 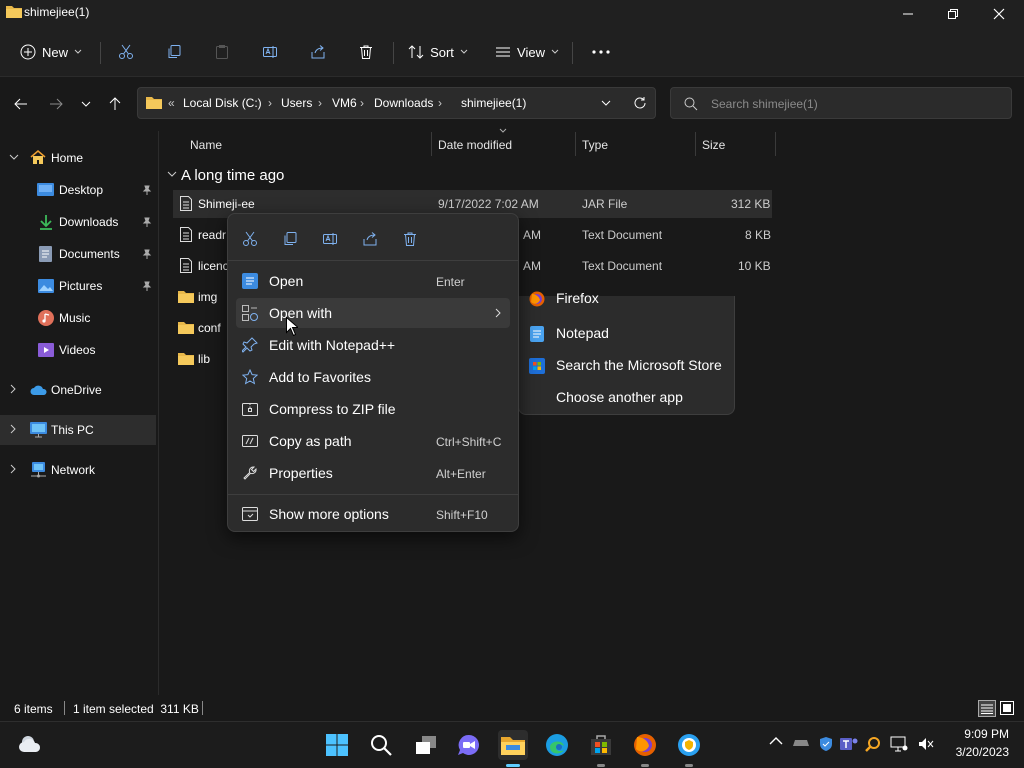 I want to click on context-copy-button, so click(x=290, y=239).